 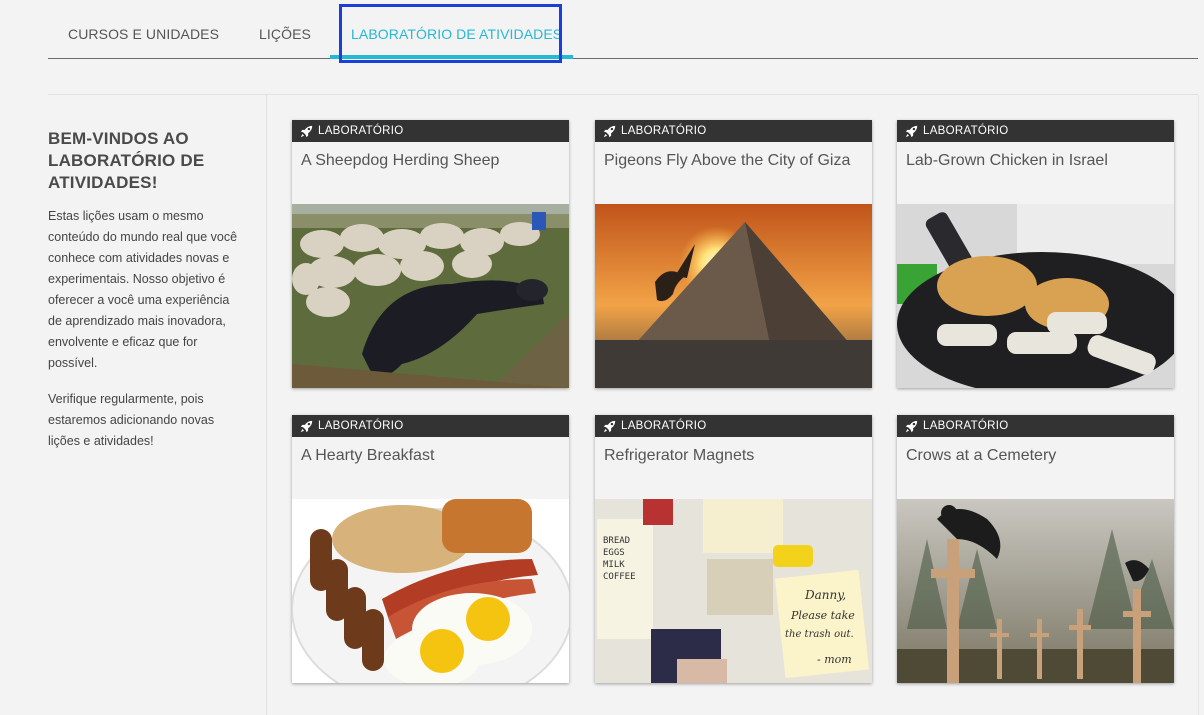 What do you see at coordinates (126, 160) in the screenshot?
I see `sidebar-title: BEM-VINDOS AO LABORATÓRIO DE ATIVIDADES!` at bounding box center [126, 160].